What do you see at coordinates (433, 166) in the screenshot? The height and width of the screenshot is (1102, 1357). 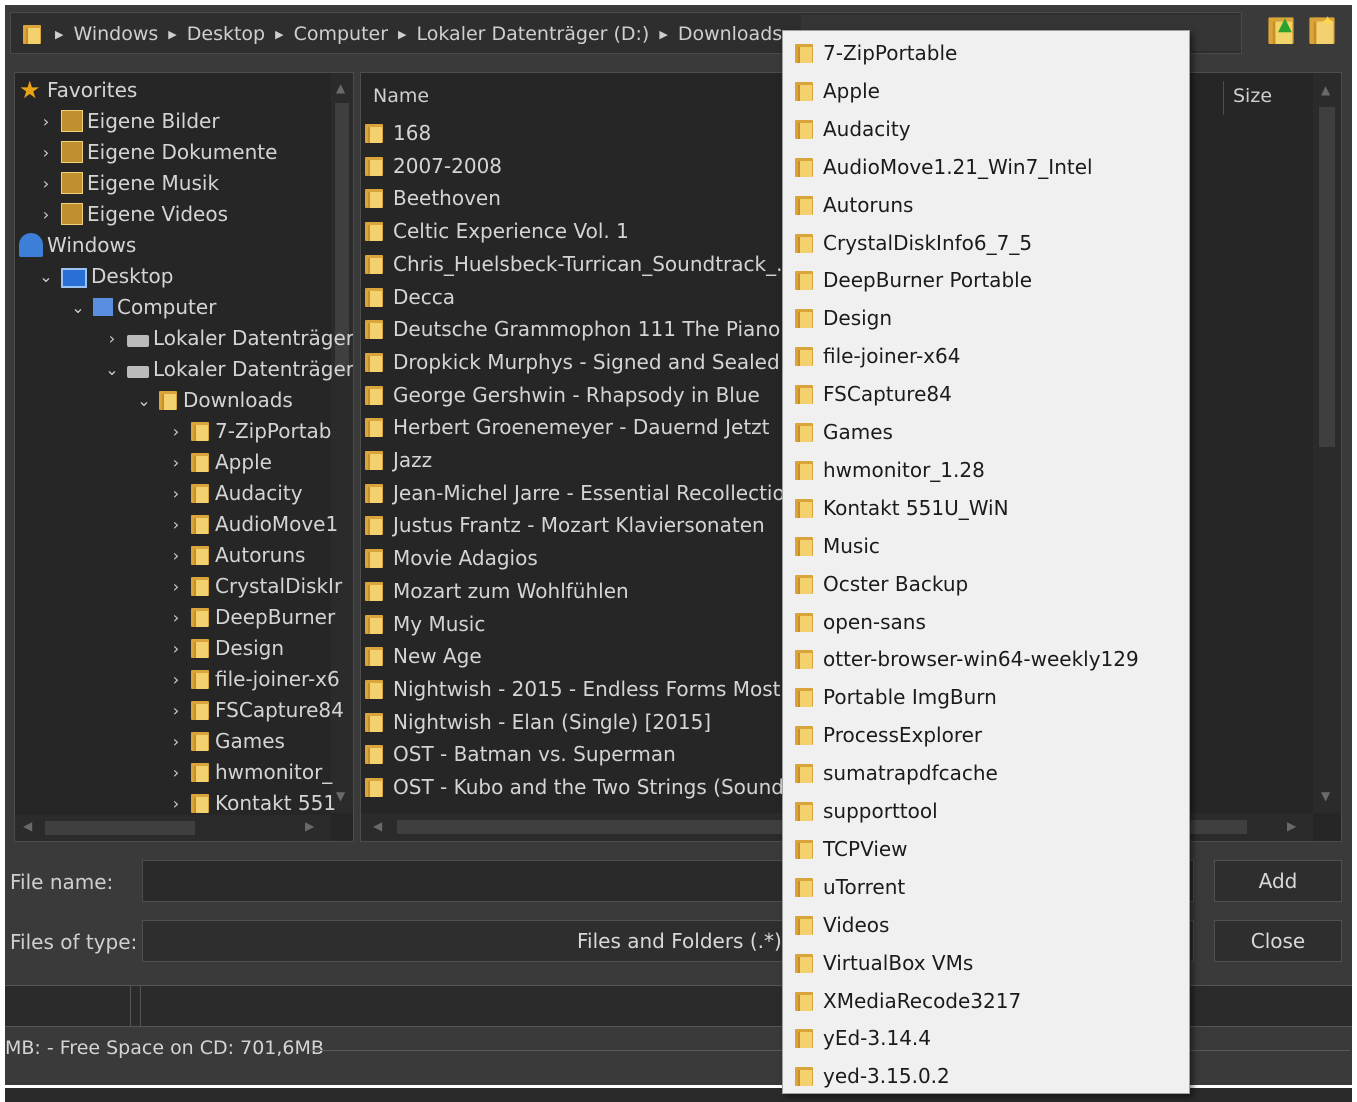 I see `list-item: 2007-2008` at bounding box center [433, 166].